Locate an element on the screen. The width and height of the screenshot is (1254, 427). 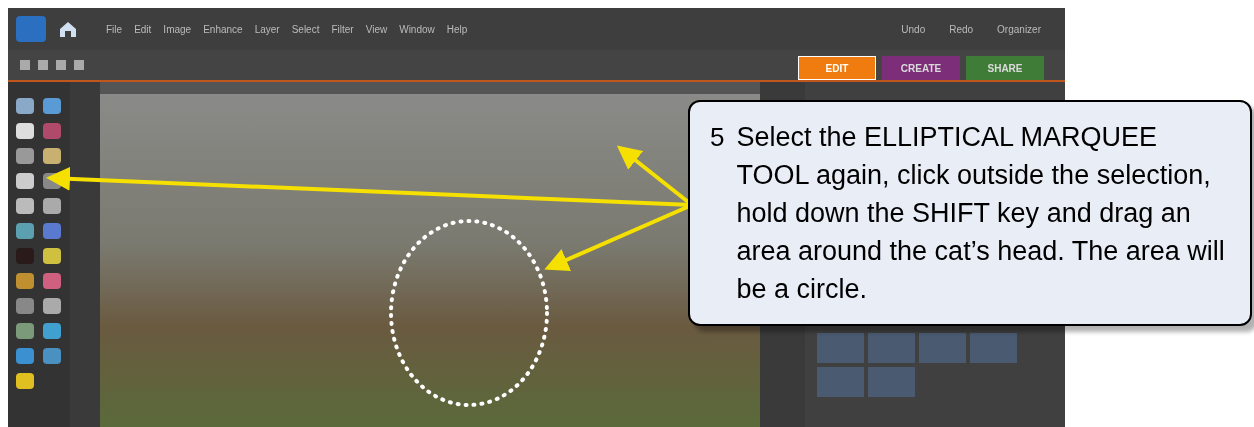
panel-tab: CREATE is located at coordinates (921, 68).